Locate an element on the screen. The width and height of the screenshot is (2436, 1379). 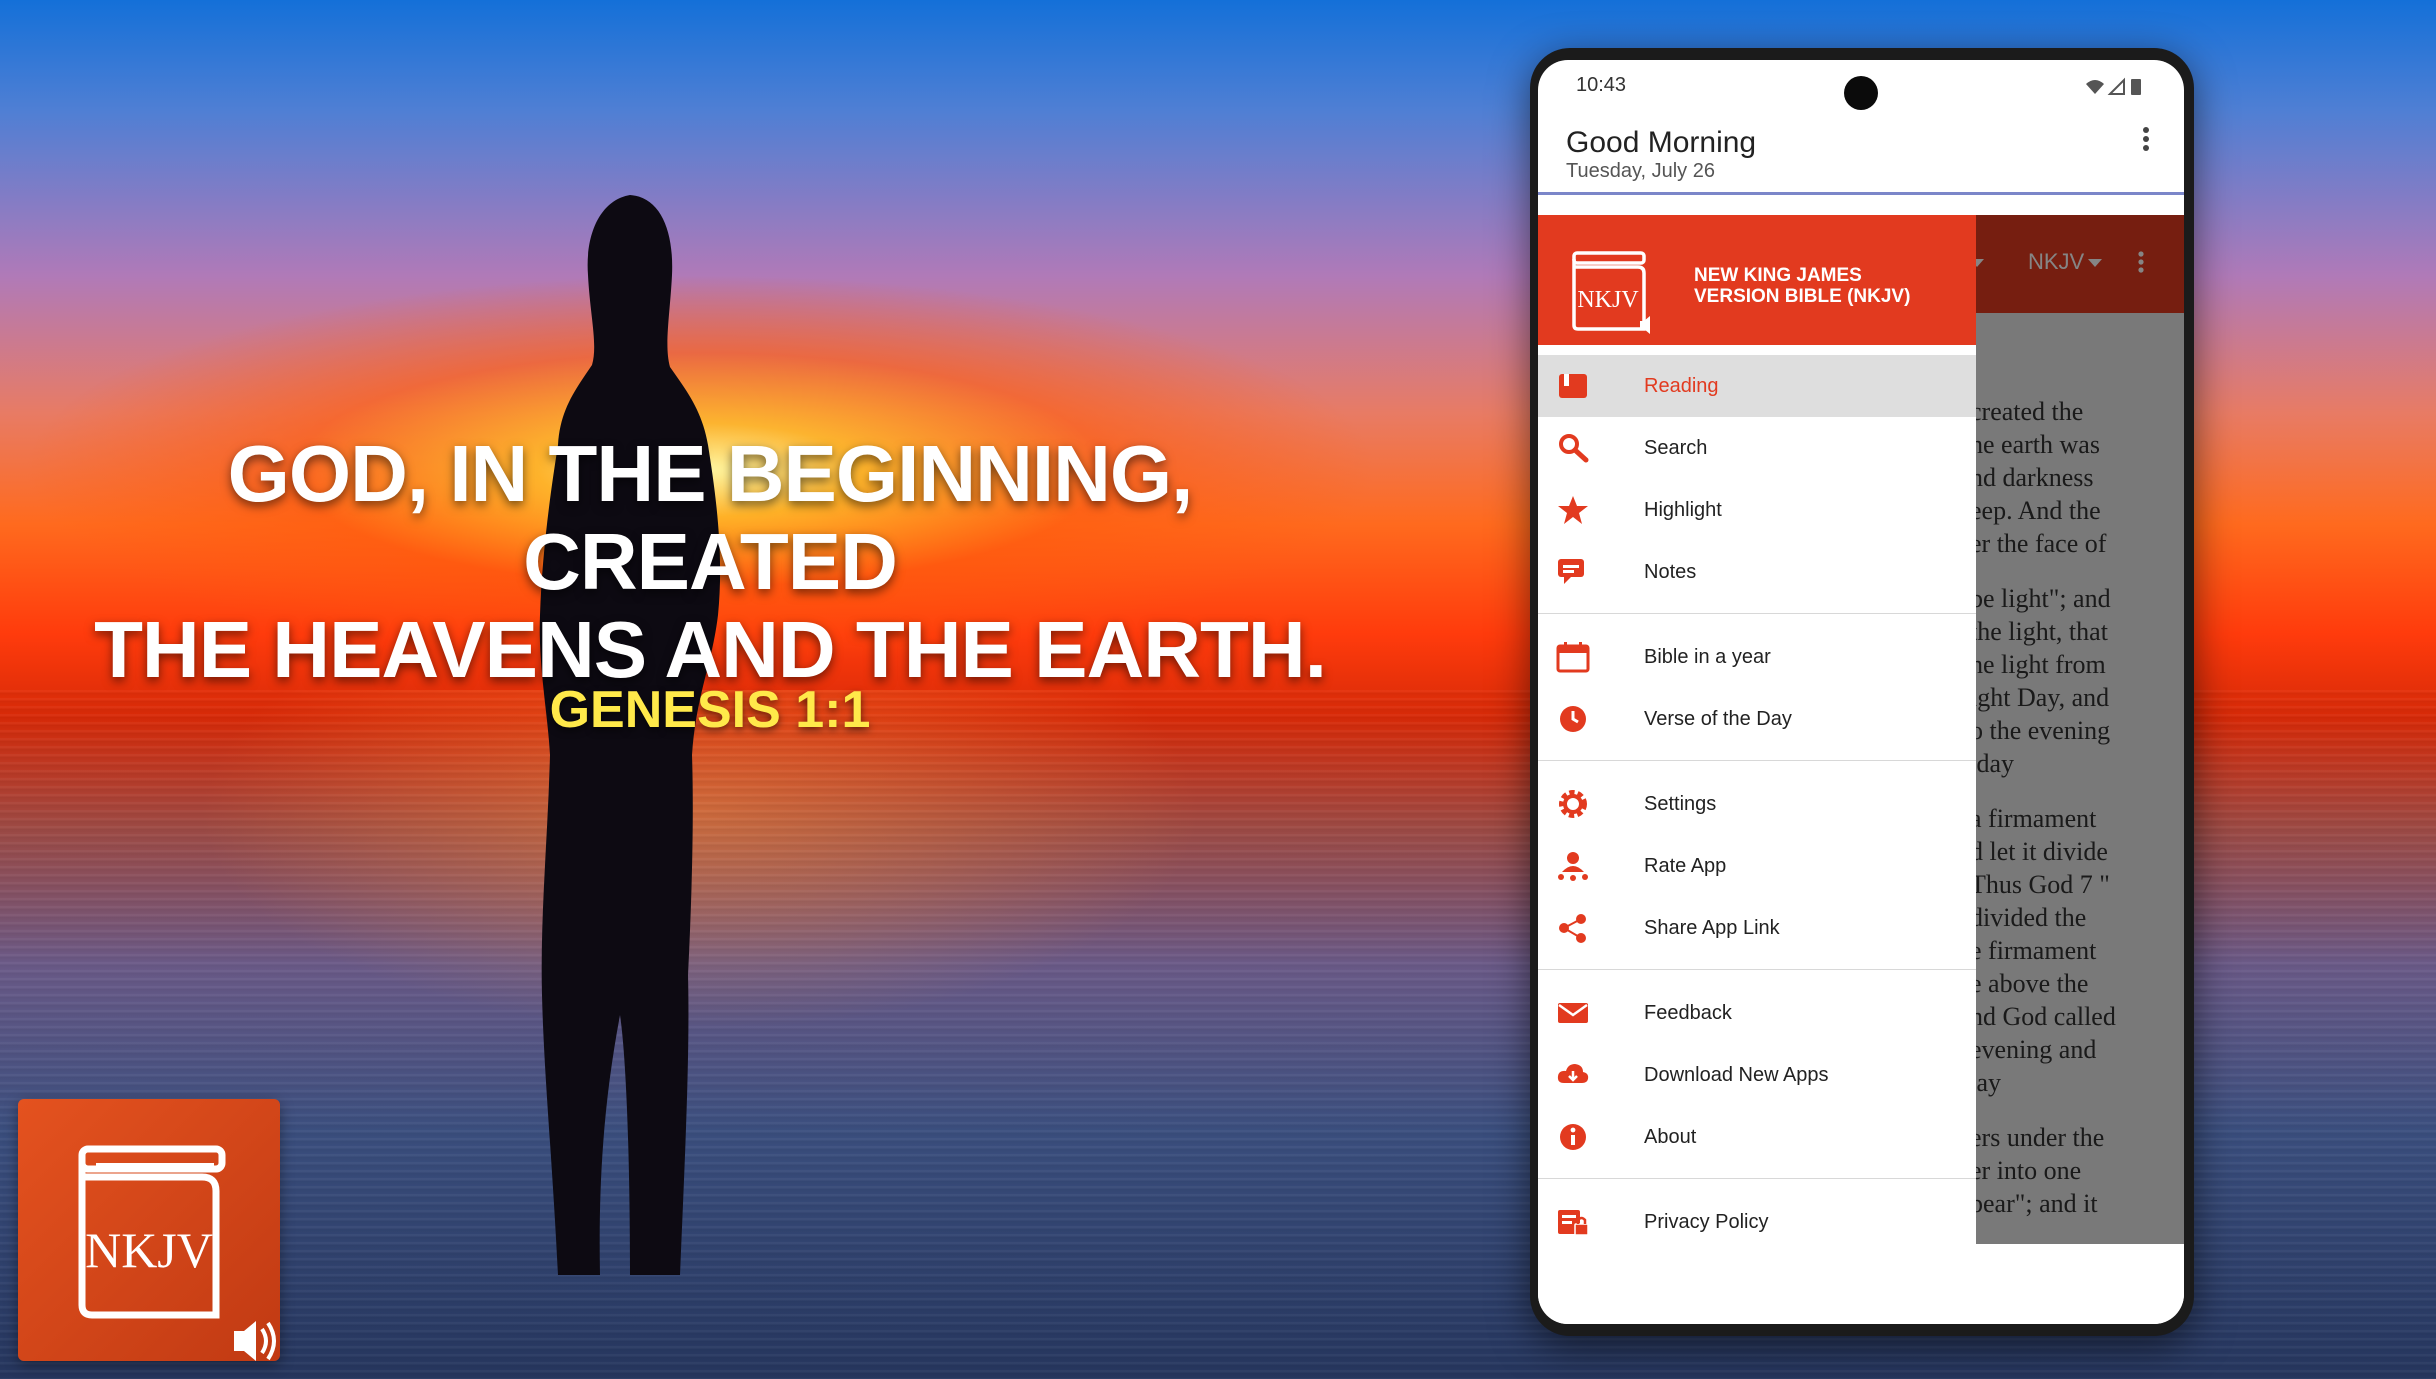
menu-item-search: Search is located at coordinates (1757, 448).